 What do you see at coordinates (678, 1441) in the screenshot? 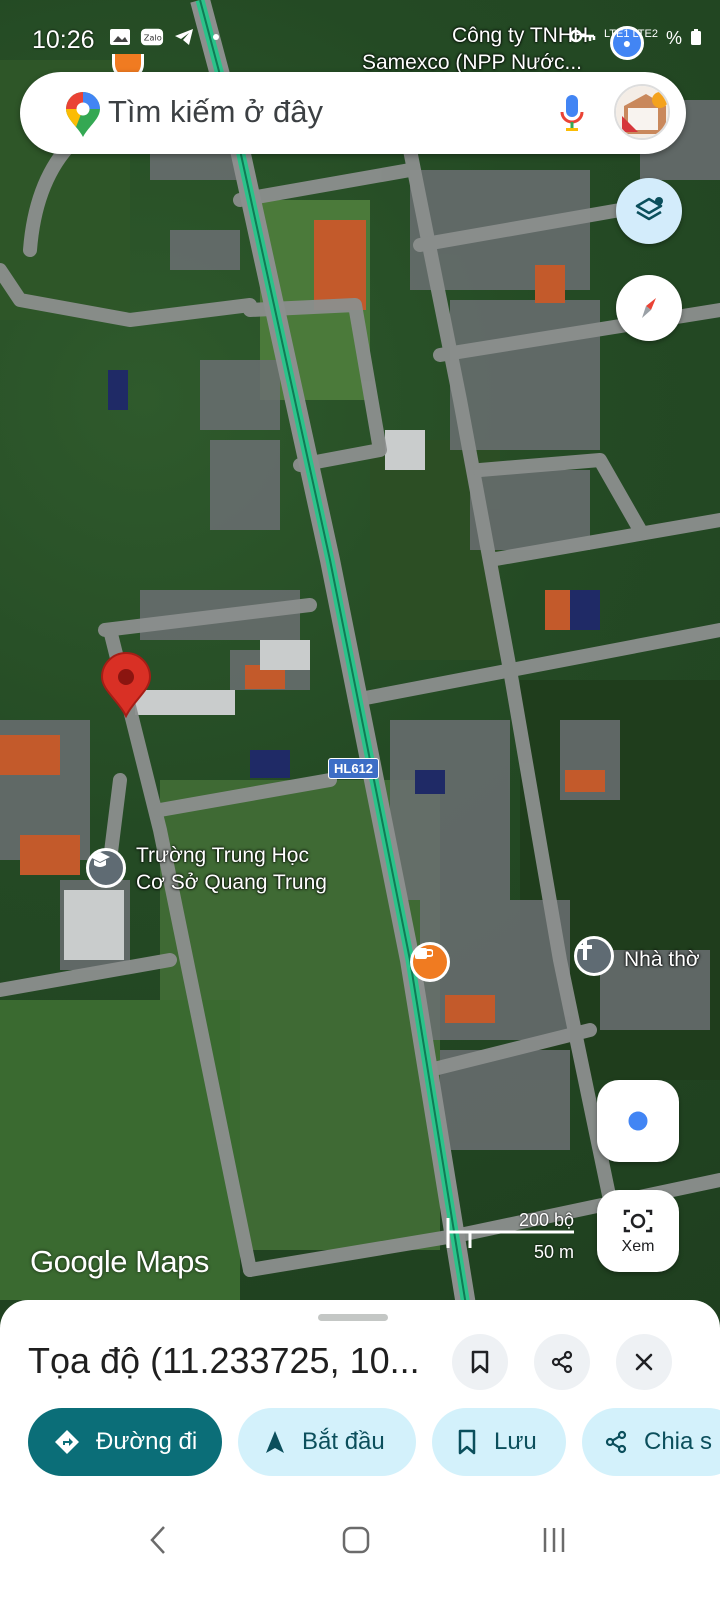
I see `share-label: Chia s` at bounding box center [678, 1441].